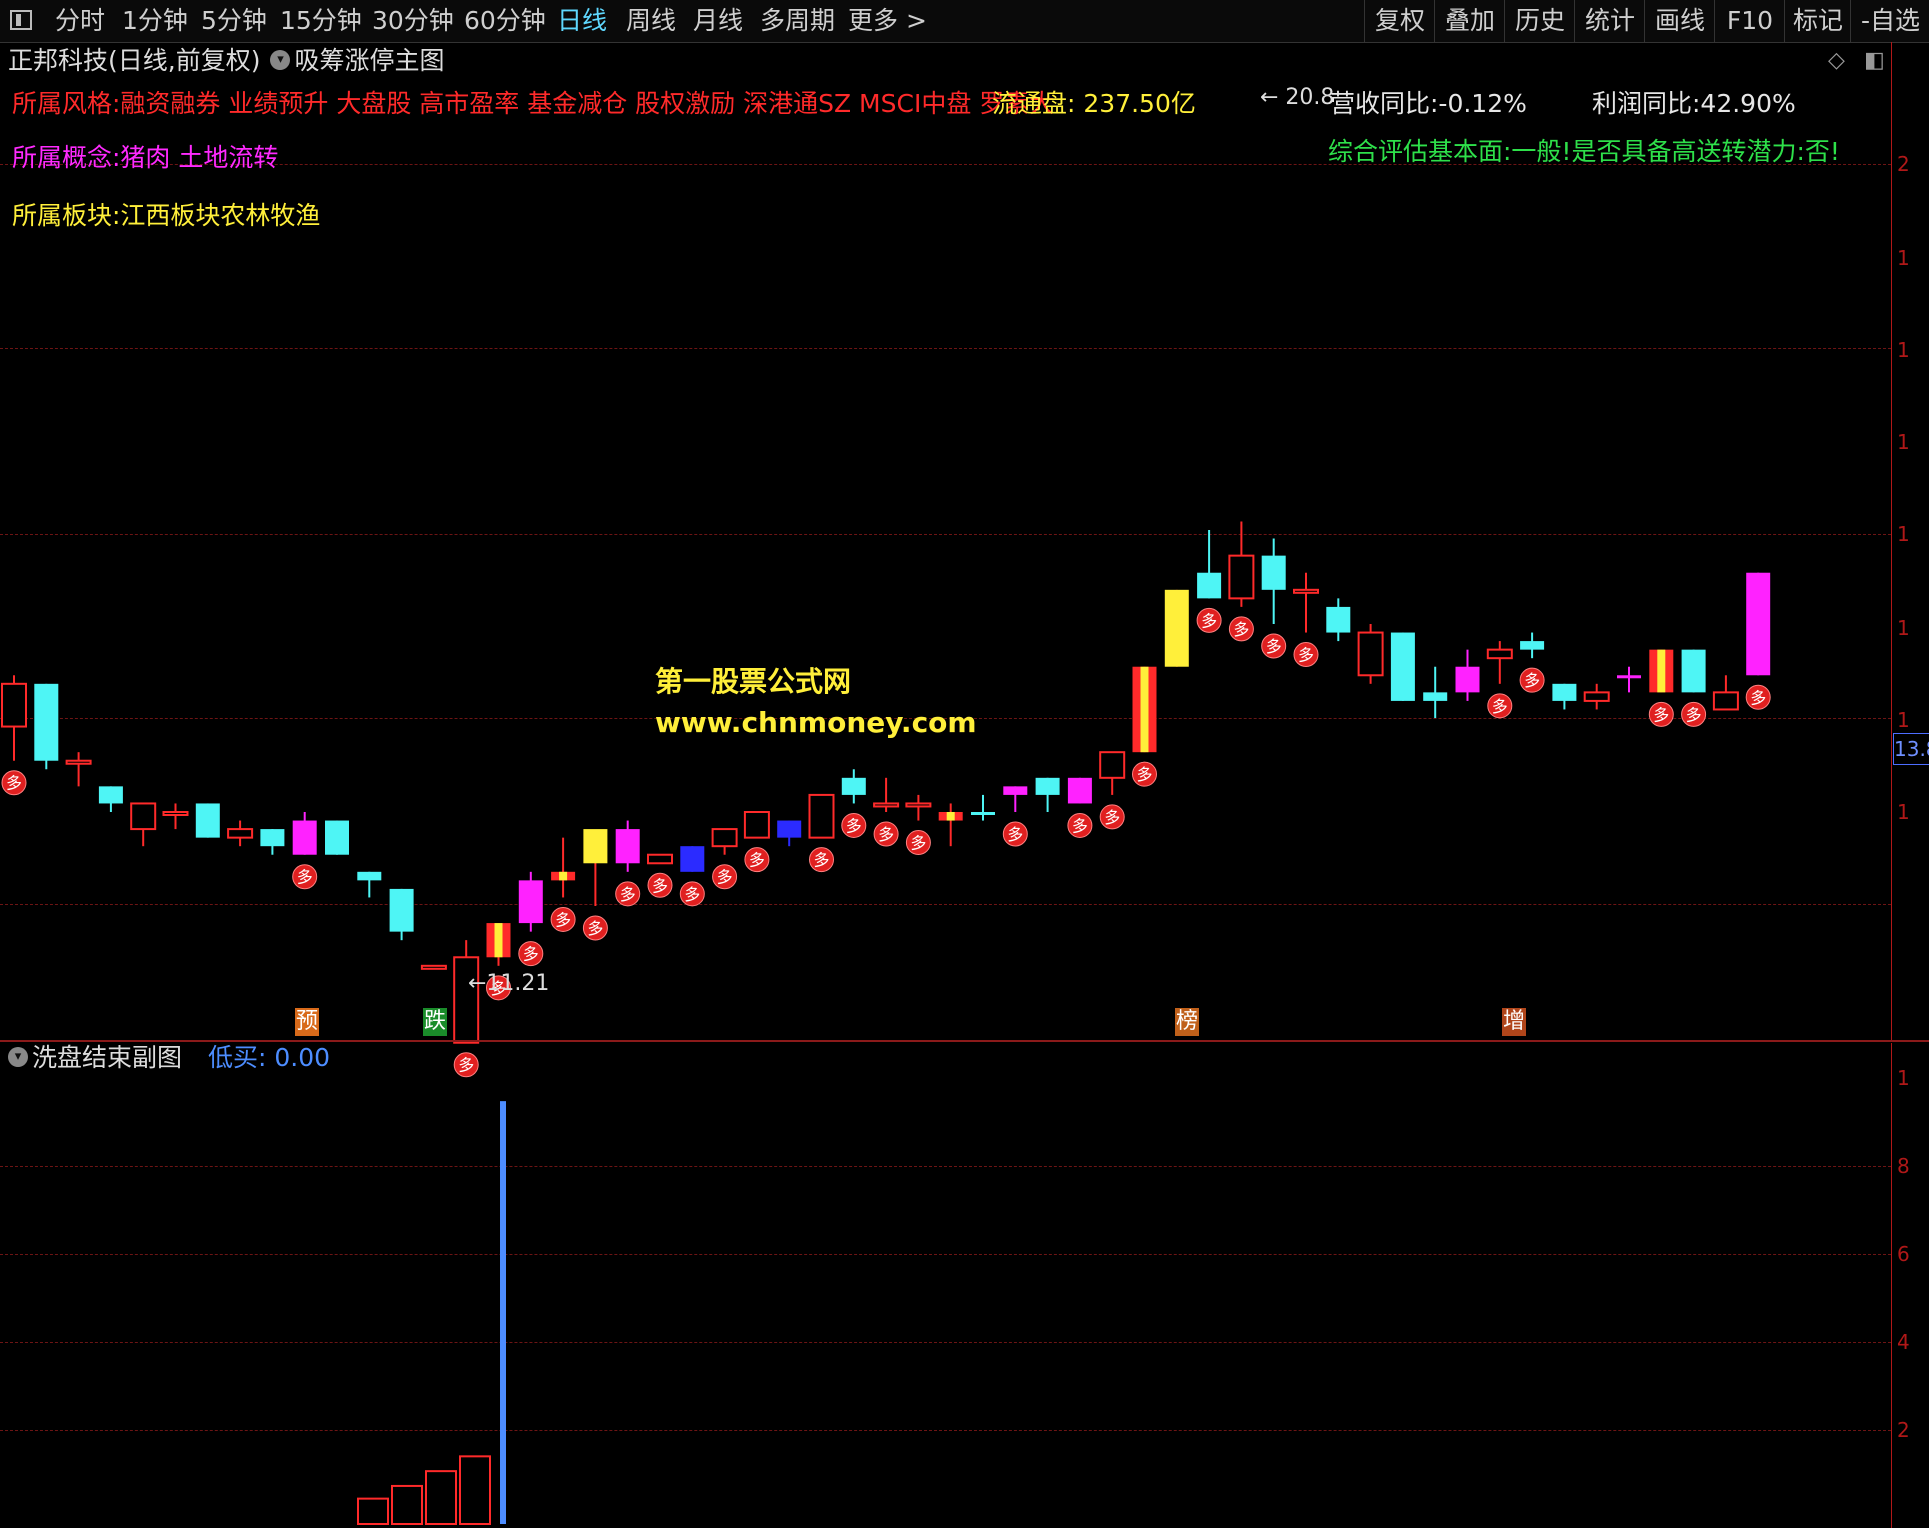 This screenshot has width=1929, height=1528. Describe the element at coordinates (1187, 1022) in the screenshot. I see `tag-bang: 榜` at that location.